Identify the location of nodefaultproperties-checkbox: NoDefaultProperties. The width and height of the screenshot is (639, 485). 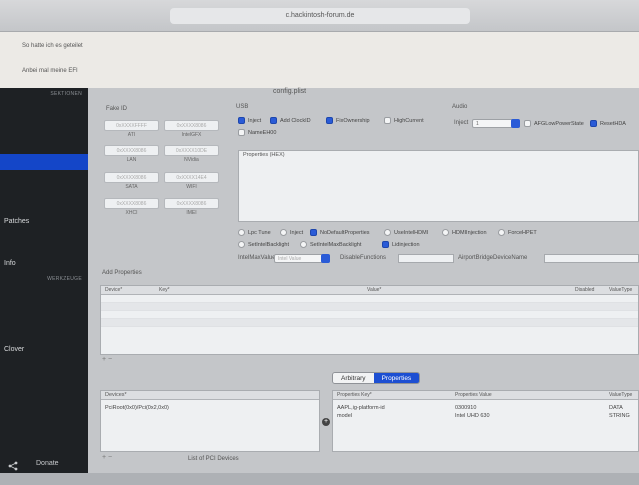
(340, 232).